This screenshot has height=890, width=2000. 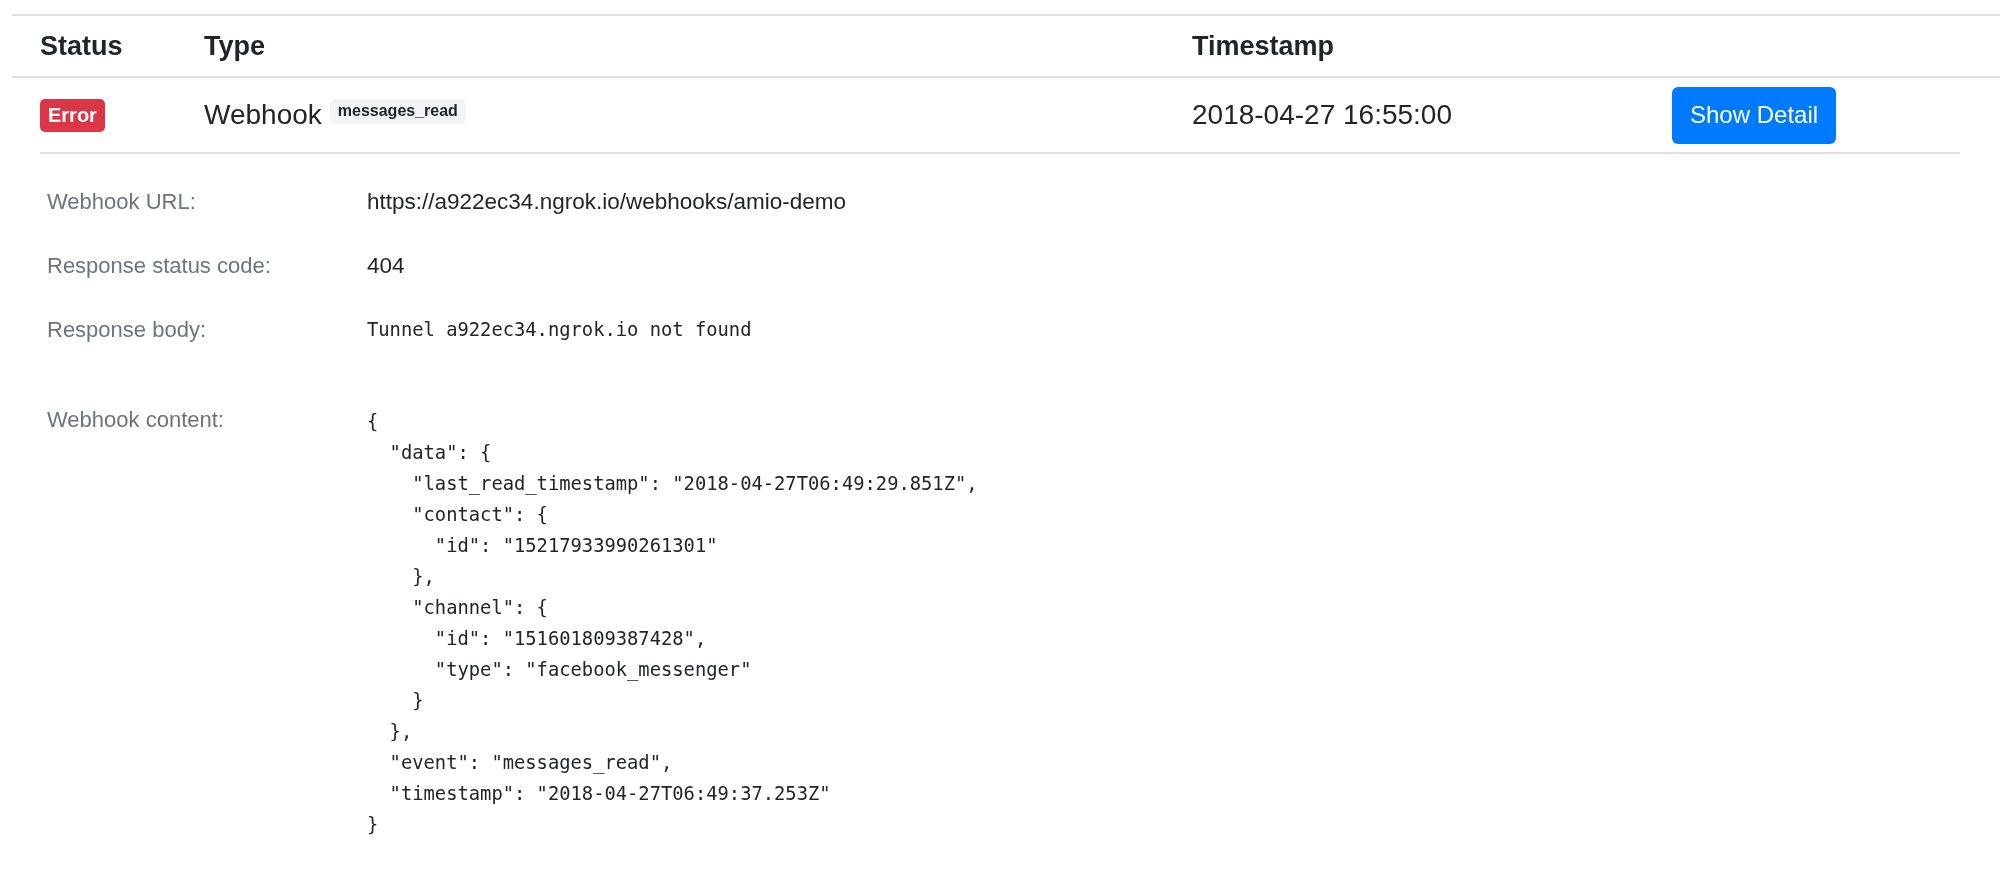 I want to click on timestamp-text: 2018-04-27 16:55:00, so click(x=1322, y=115).